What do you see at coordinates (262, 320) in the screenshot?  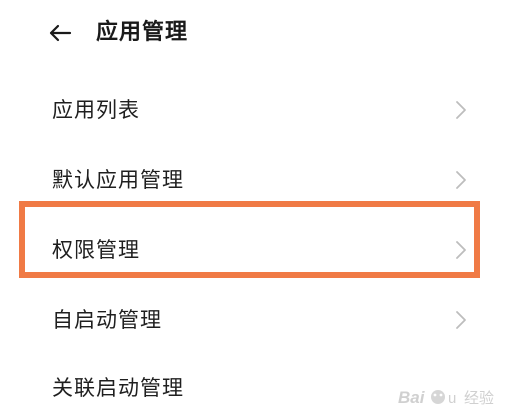 I see `menu-item-autostart: 自启动管理` at bounding box center [262, 320].